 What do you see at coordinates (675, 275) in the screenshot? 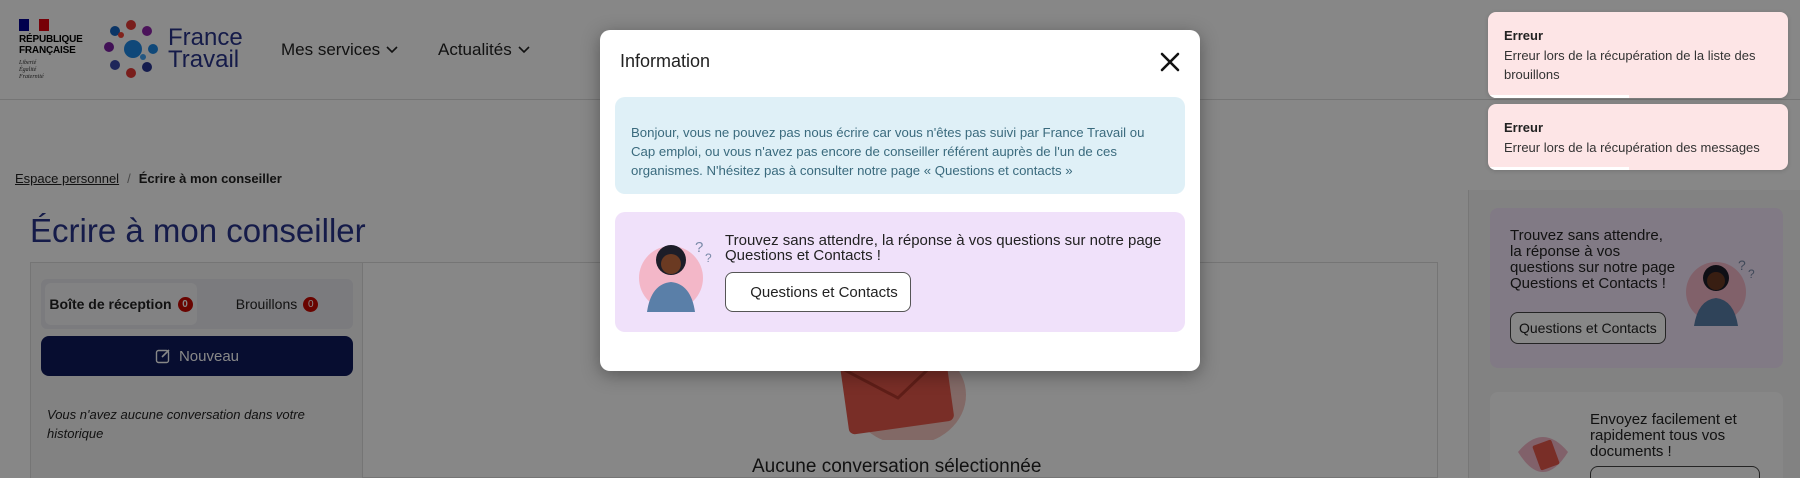
I see `thinking-woman-illustration: ? ?` at bounding box center [675, 275].